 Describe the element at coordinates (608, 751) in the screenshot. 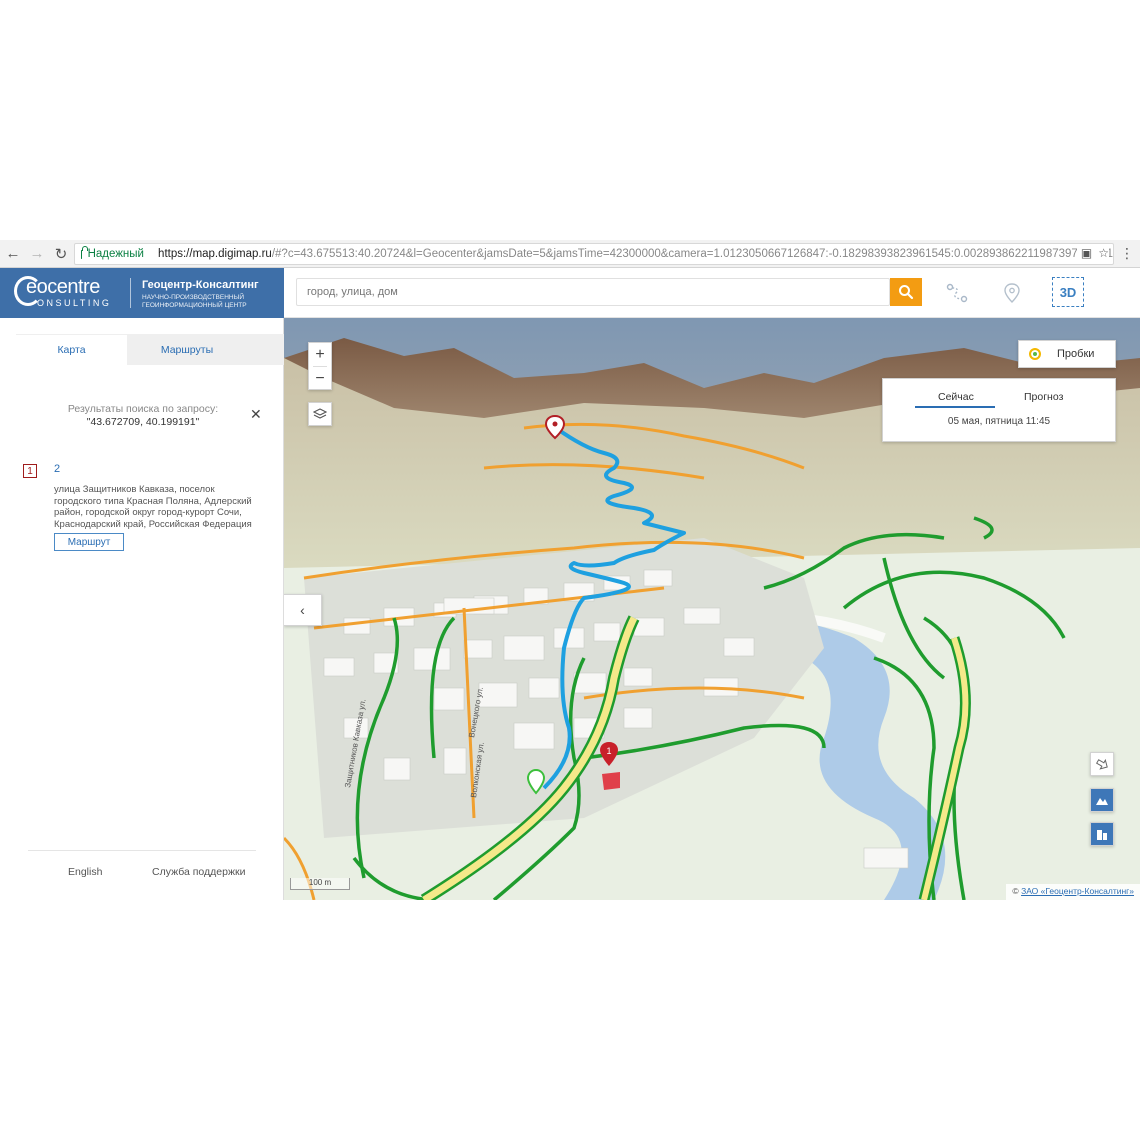

I see `result-marker-number: 1` at that location.